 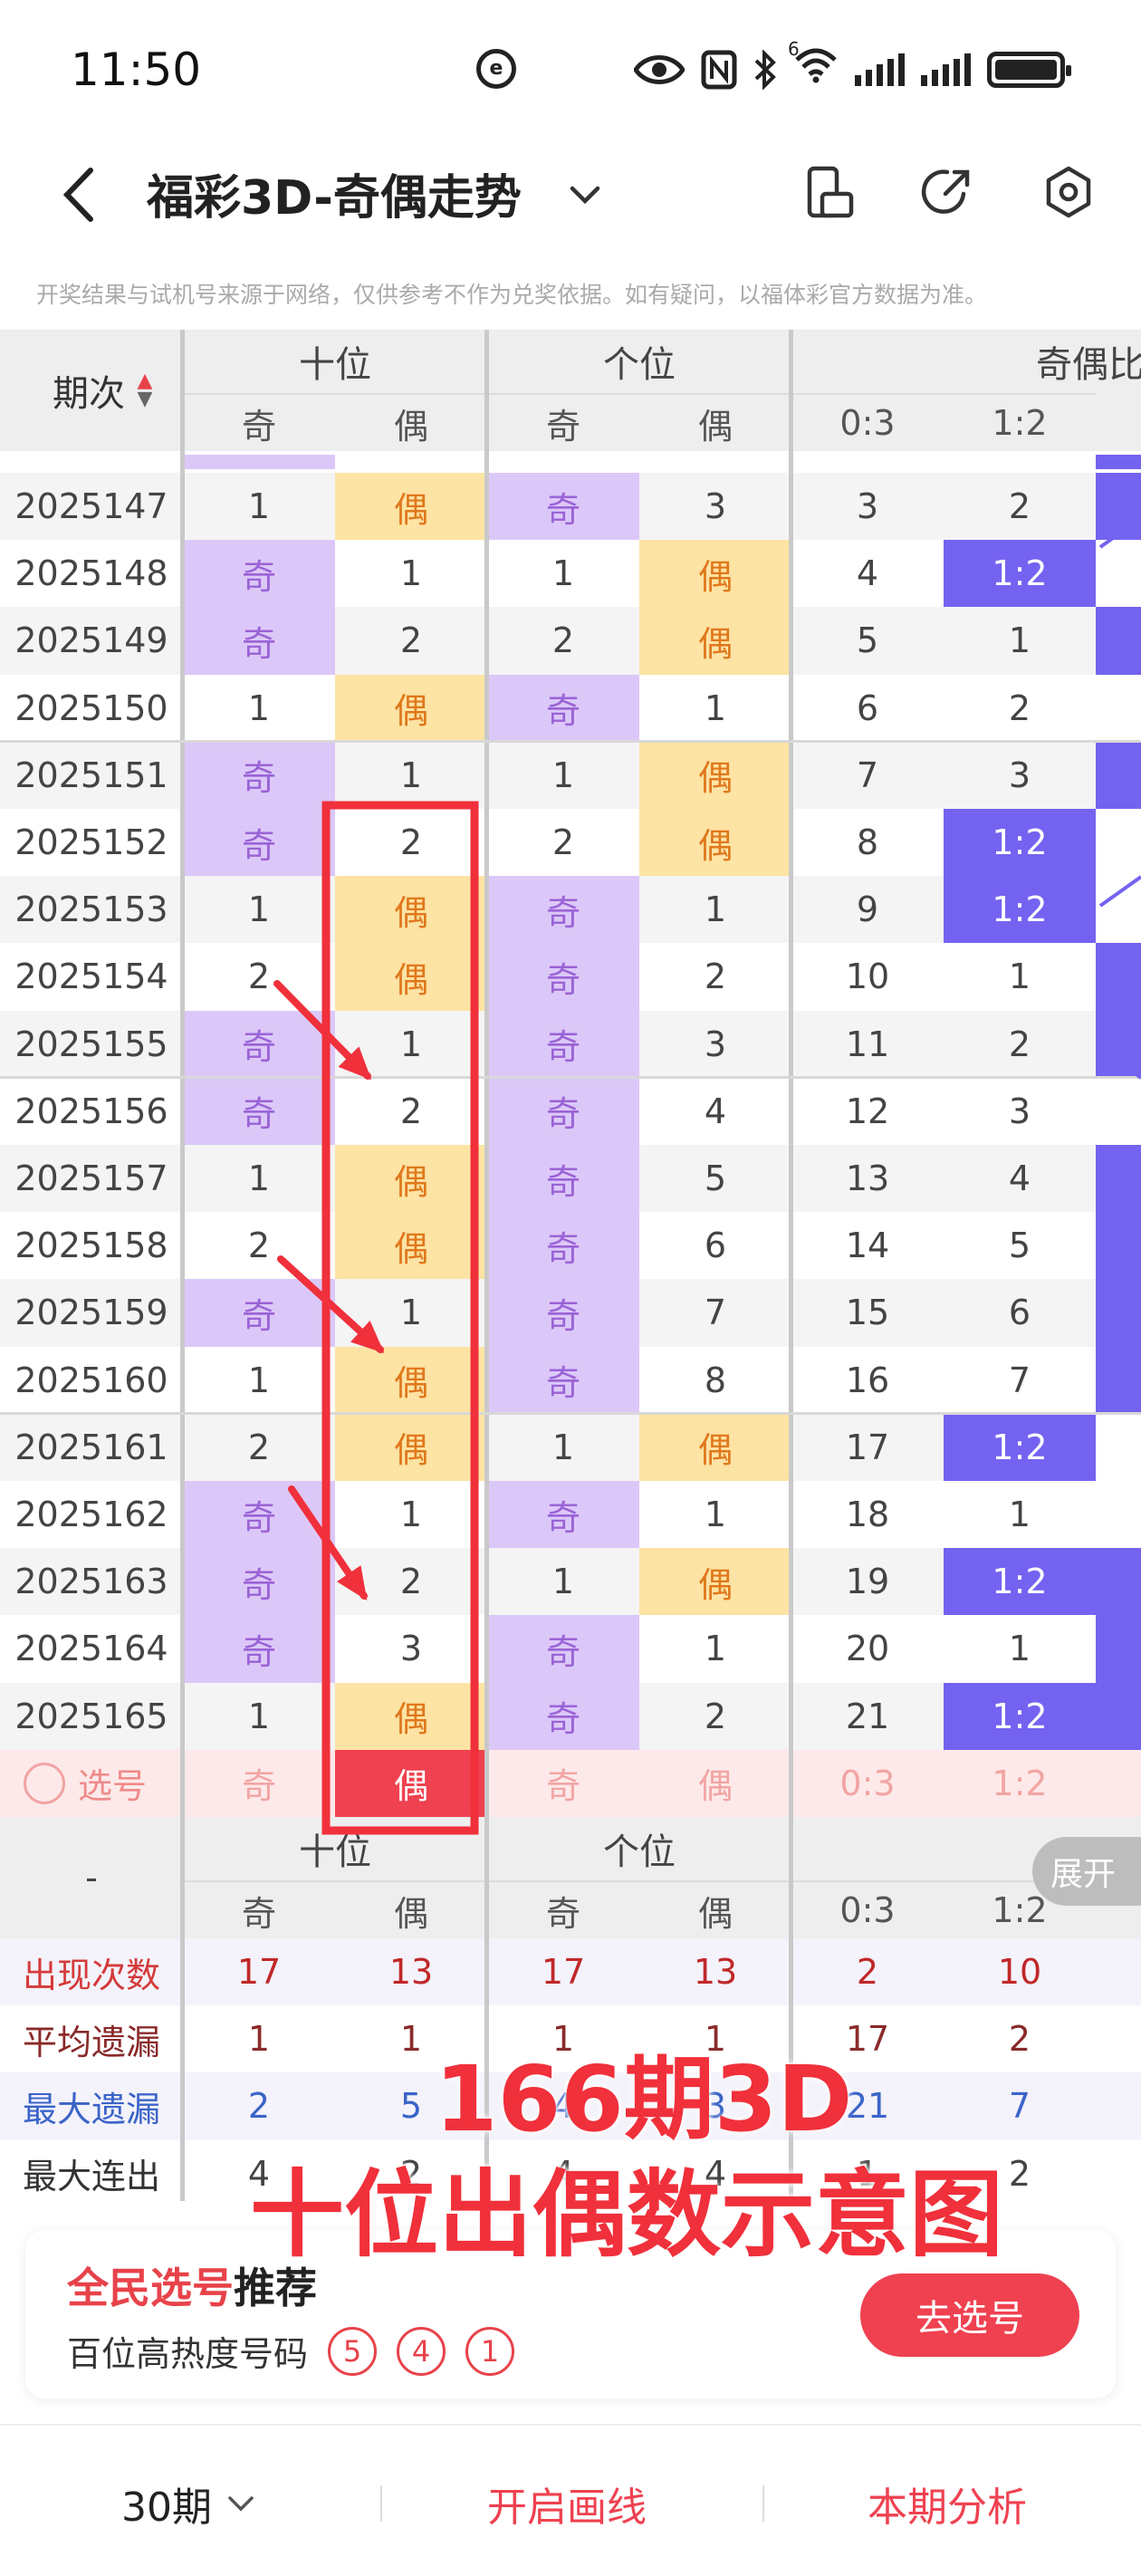 I want to click on table-cell: 16, so click(x=868, y=1380).